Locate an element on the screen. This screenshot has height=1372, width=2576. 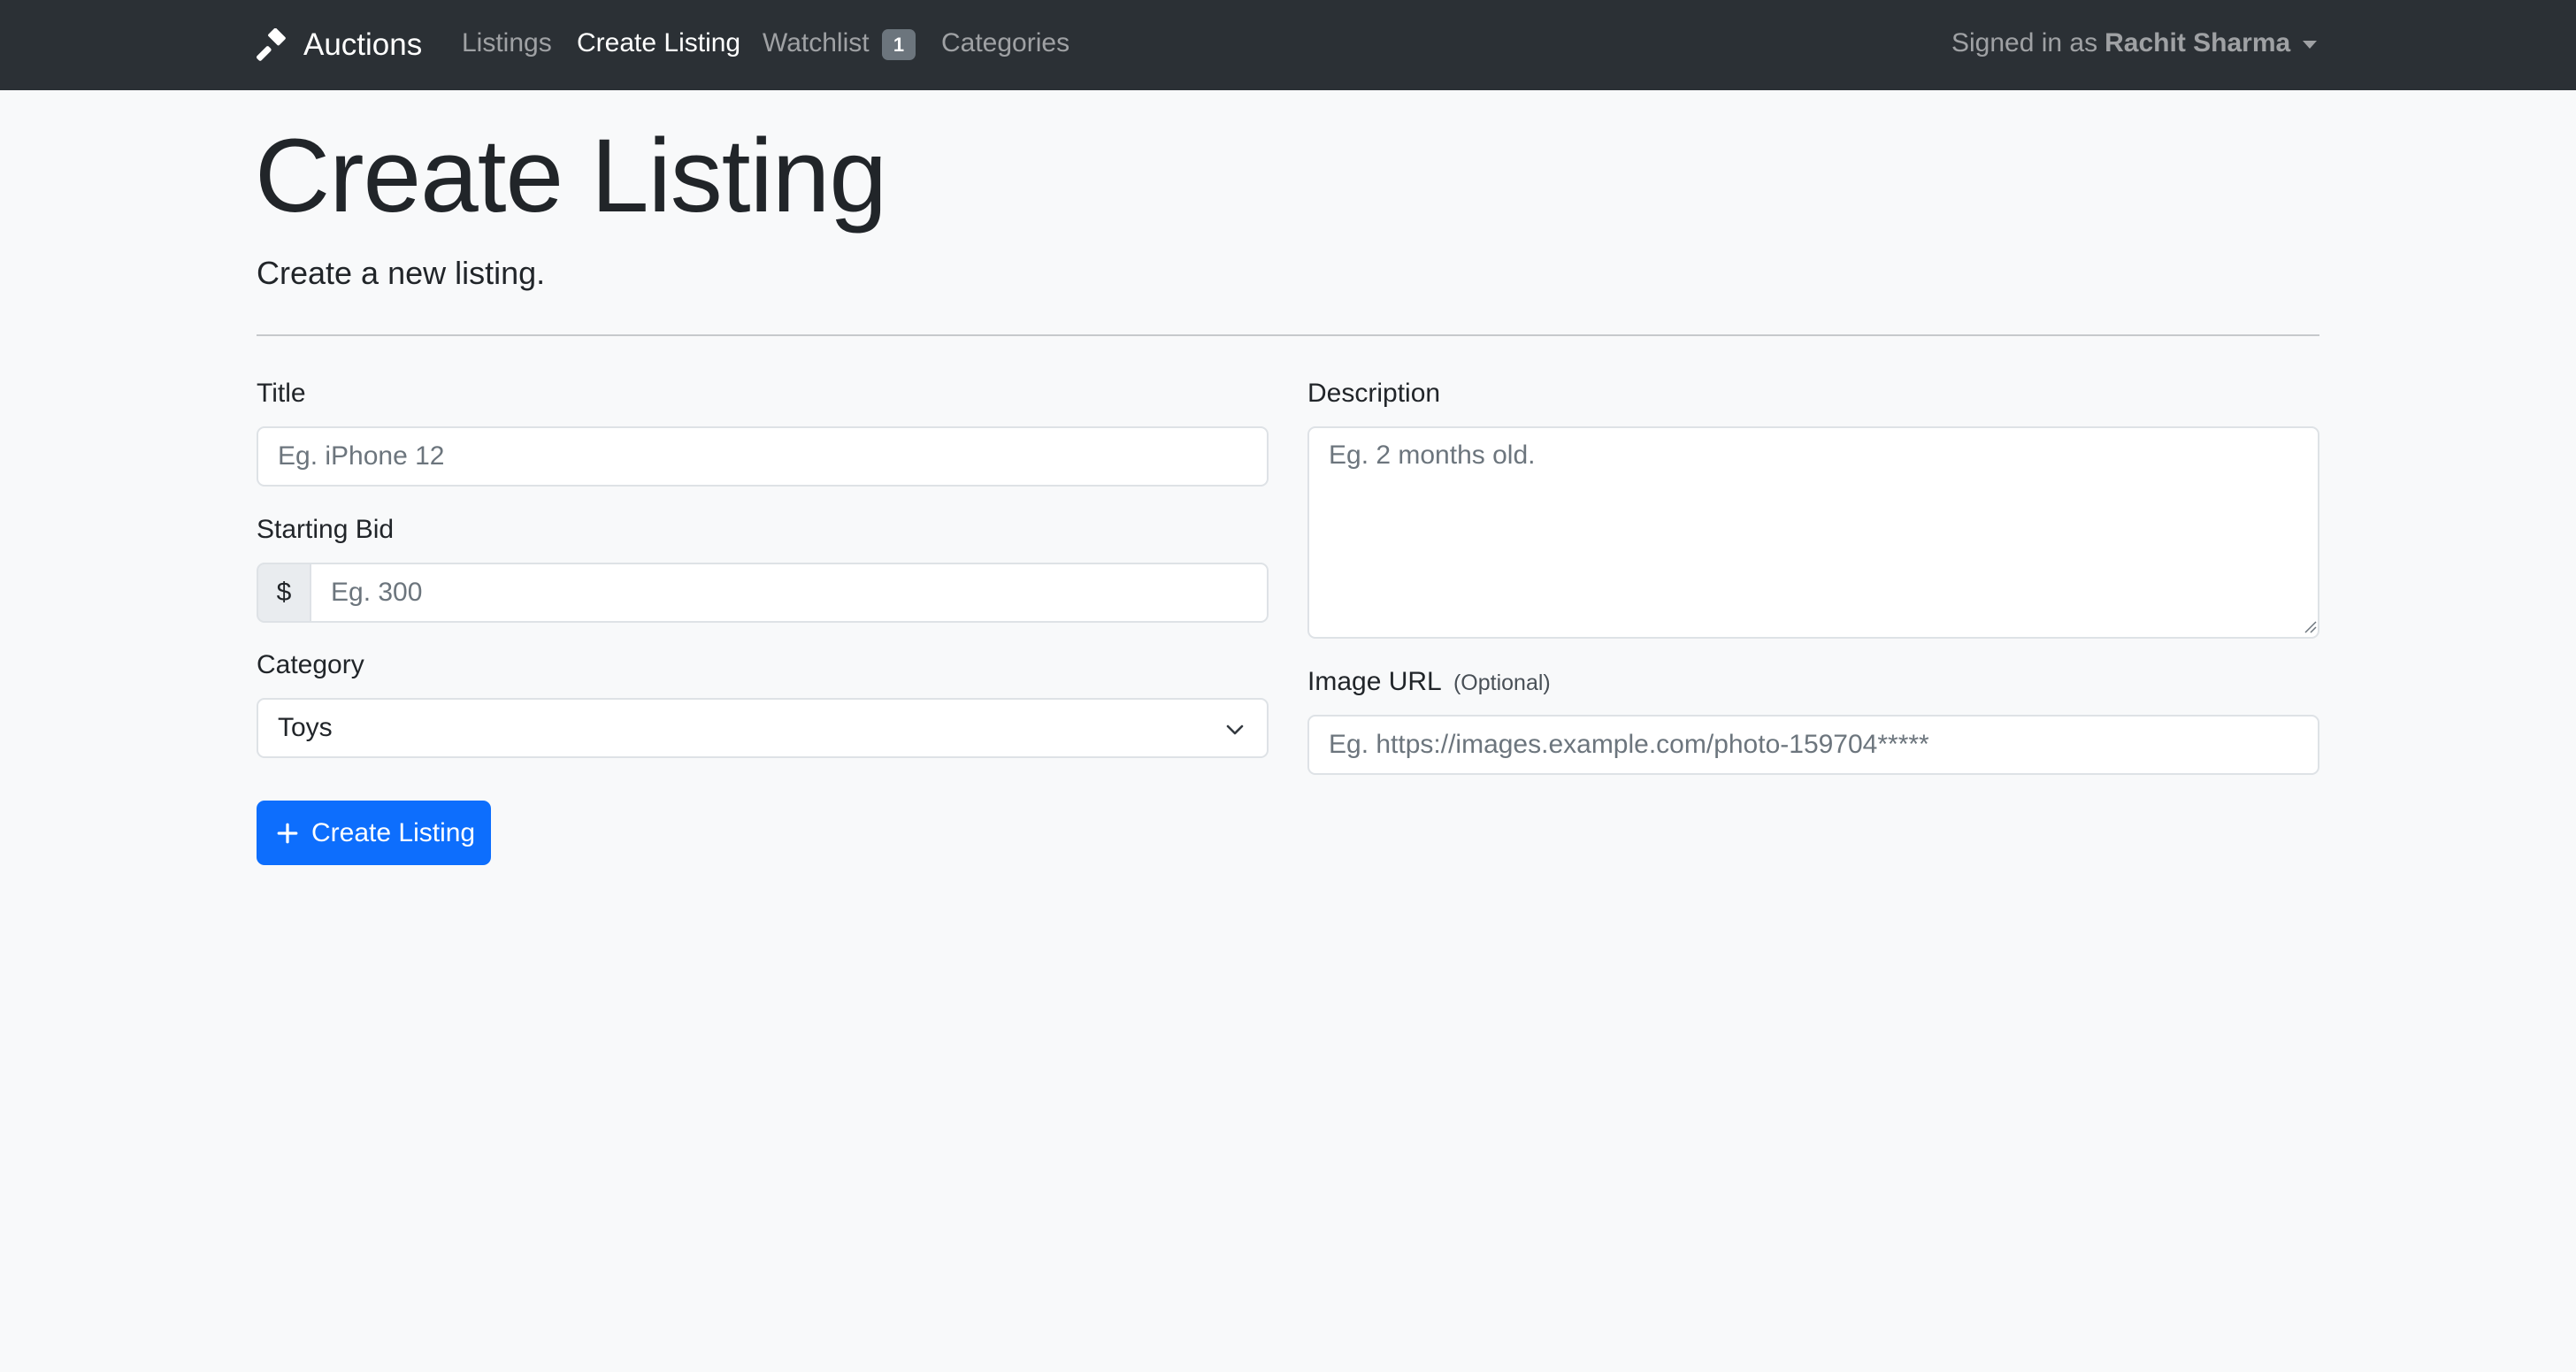
nav-create-listing: Create Listing is located at coordinates (658, 43).